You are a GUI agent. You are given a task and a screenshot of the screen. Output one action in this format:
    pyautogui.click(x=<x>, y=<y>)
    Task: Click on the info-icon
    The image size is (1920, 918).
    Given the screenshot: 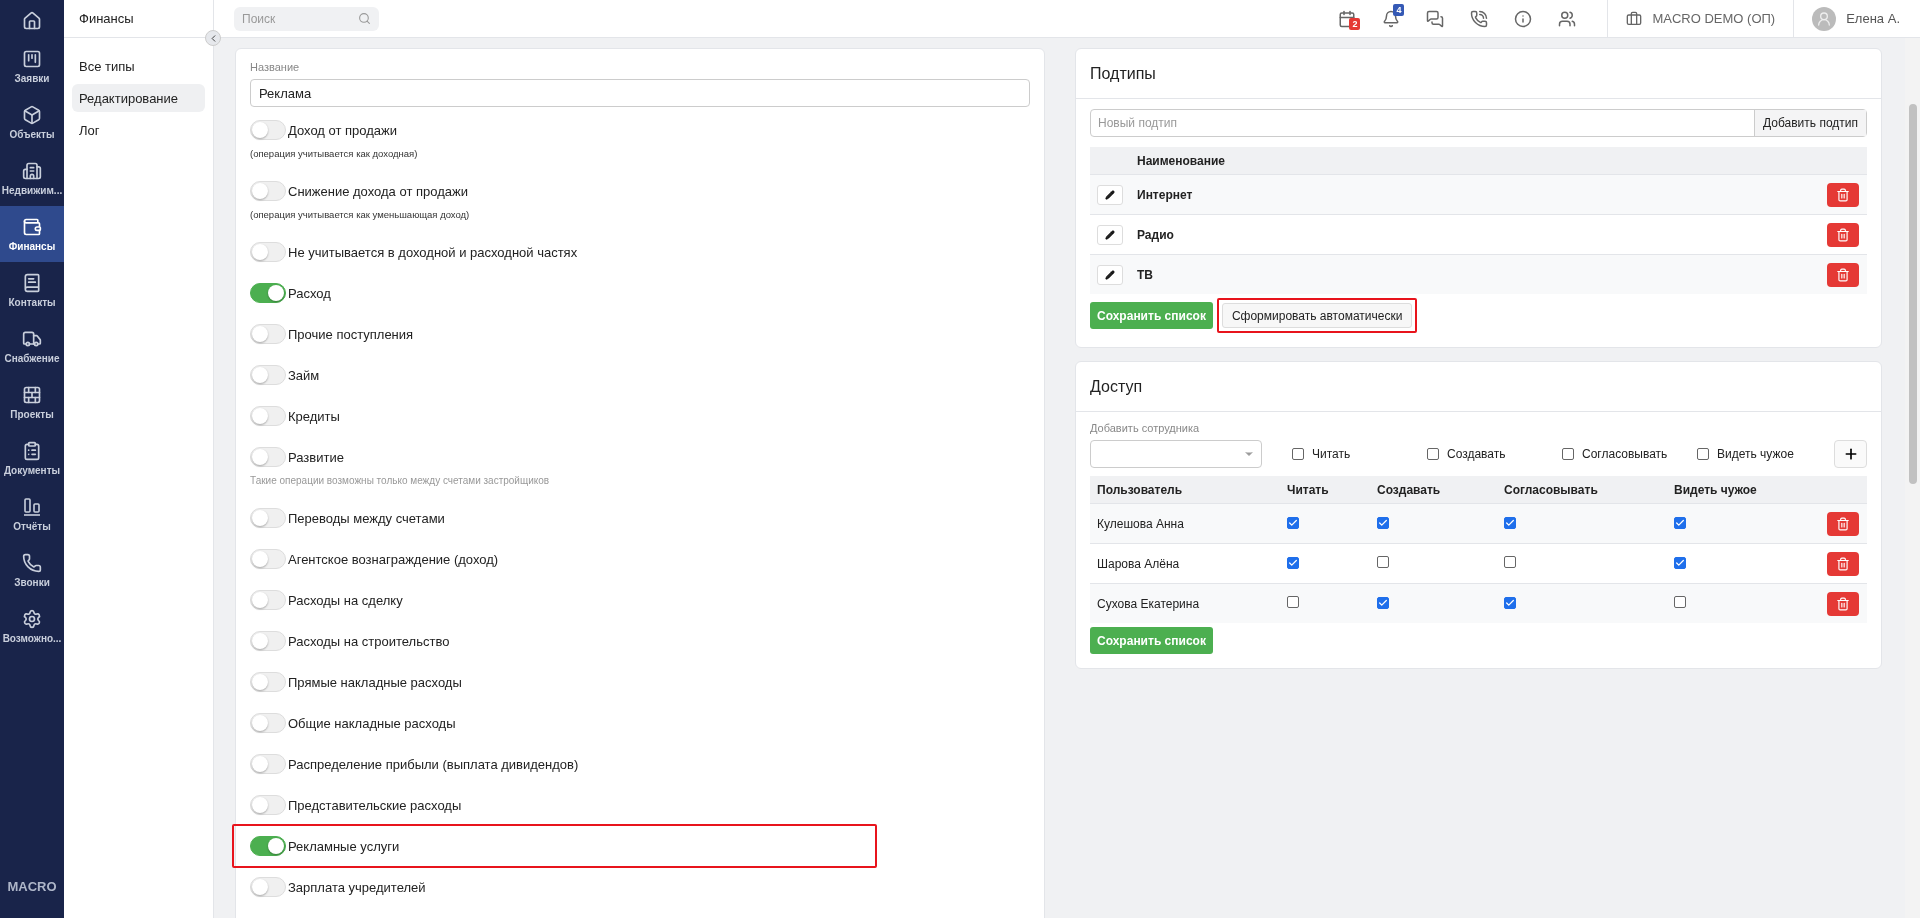 What is the action you would take?
    pyautogui.click(x=1523, y=18)
    